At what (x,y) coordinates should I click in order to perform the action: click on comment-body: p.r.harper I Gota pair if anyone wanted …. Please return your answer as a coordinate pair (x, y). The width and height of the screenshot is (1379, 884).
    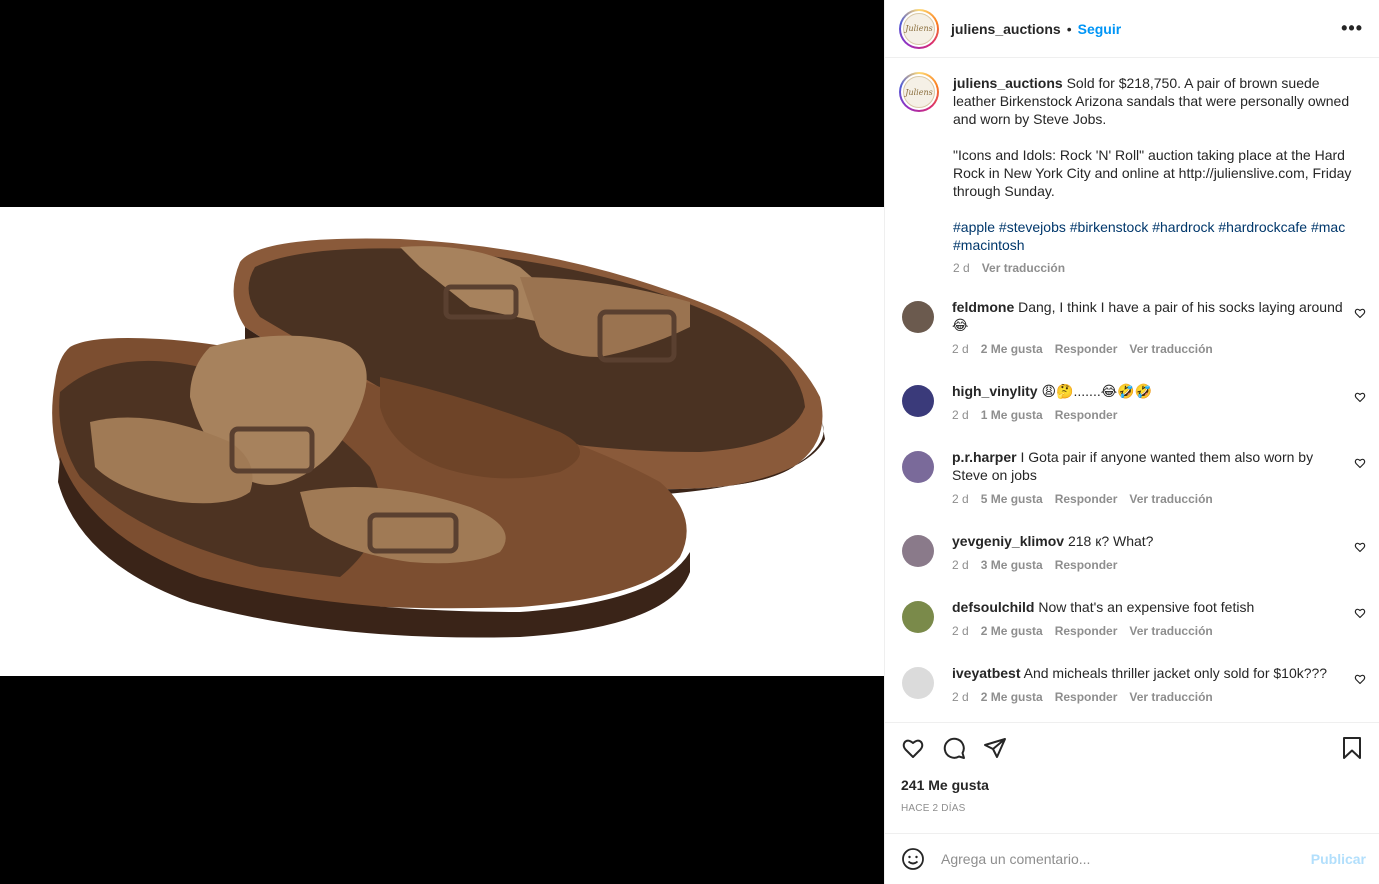
    Looking at the image, I should click on (1148, 477).